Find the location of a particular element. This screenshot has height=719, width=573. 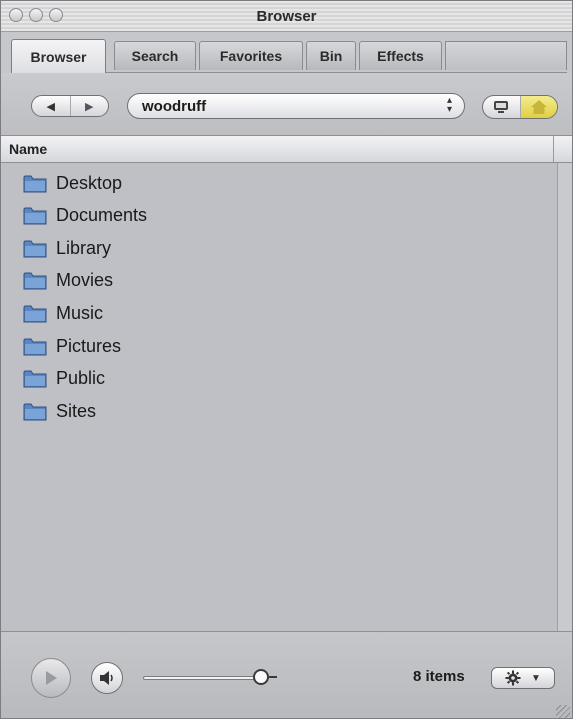

item-count: 8 items is located at coordinates (439, 676).